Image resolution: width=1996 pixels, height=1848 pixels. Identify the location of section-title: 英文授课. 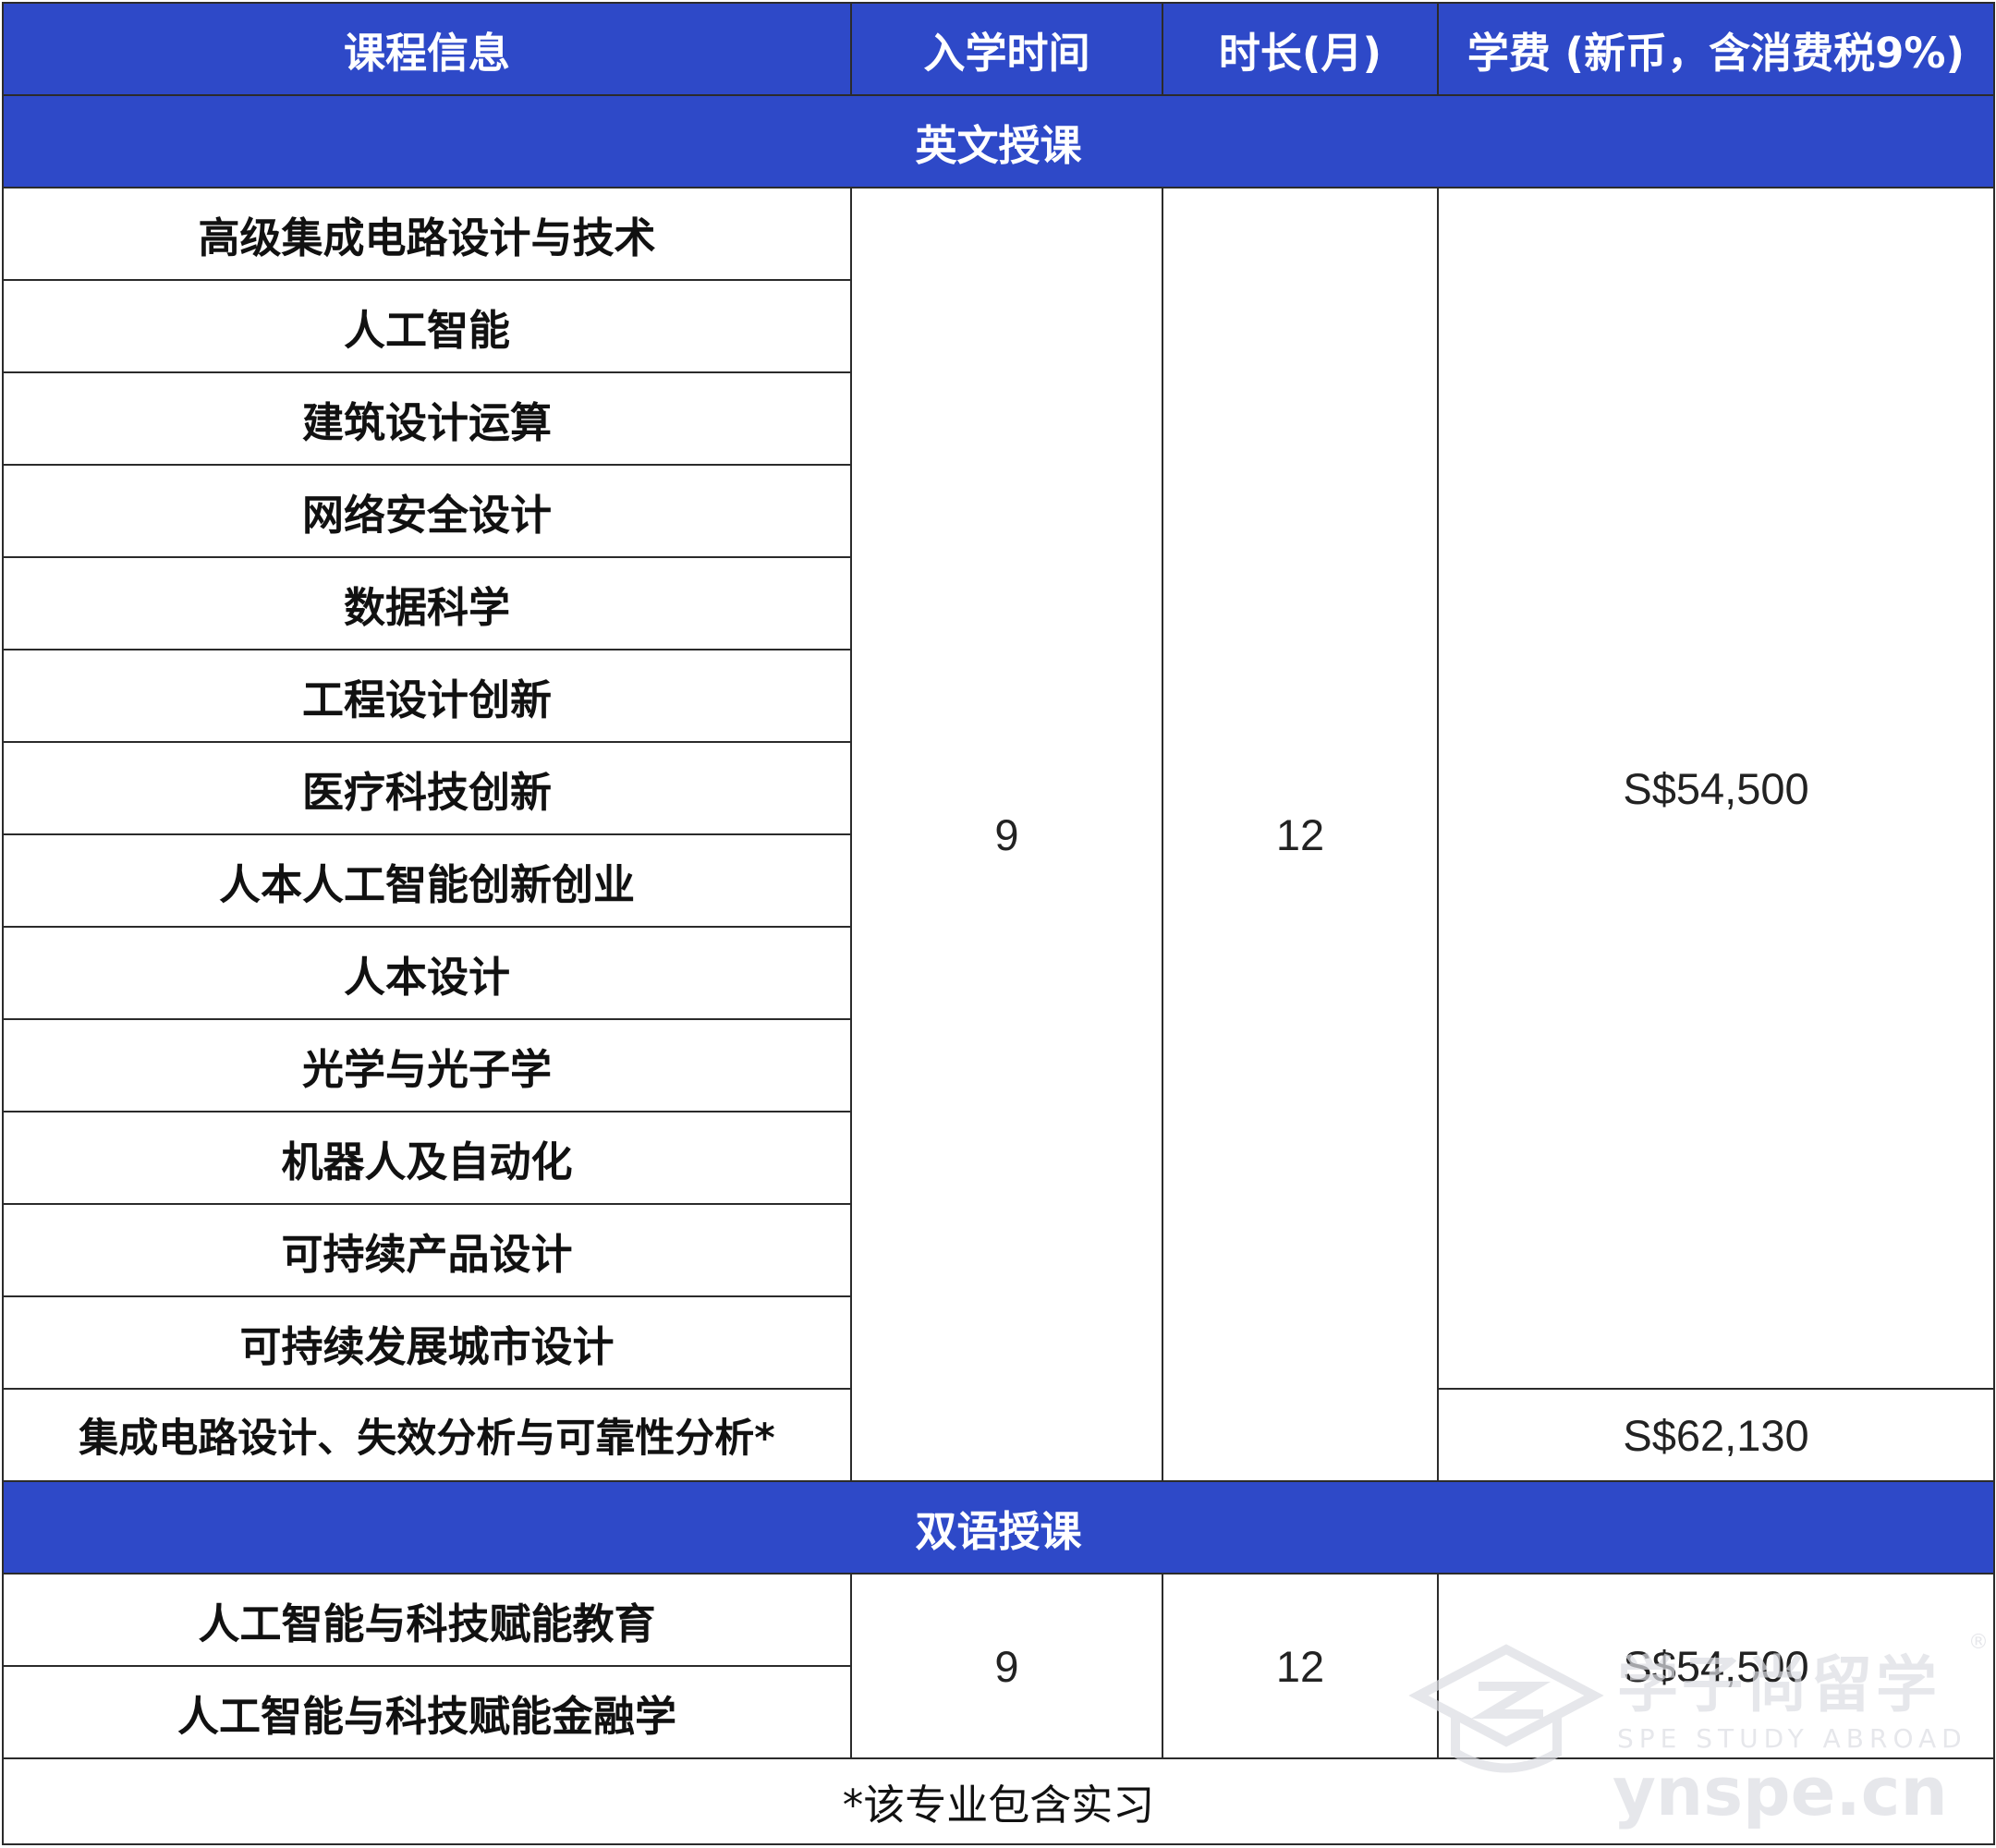
(998, 141).